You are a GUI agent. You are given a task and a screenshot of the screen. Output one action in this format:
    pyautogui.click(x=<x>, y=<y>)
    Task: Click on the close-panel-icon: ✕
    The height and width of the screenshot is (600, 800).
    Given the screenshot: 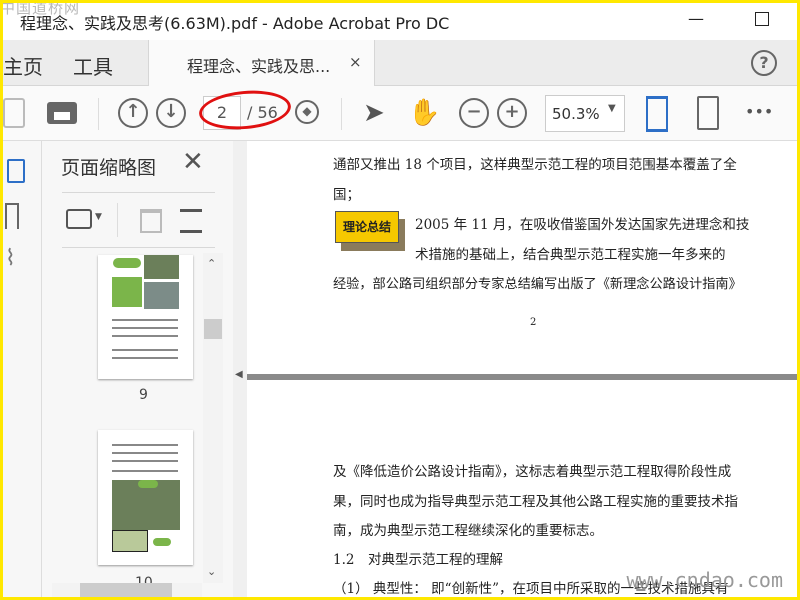 What is the action you would take?
    pyautogui.click(x=193, y=162)
    